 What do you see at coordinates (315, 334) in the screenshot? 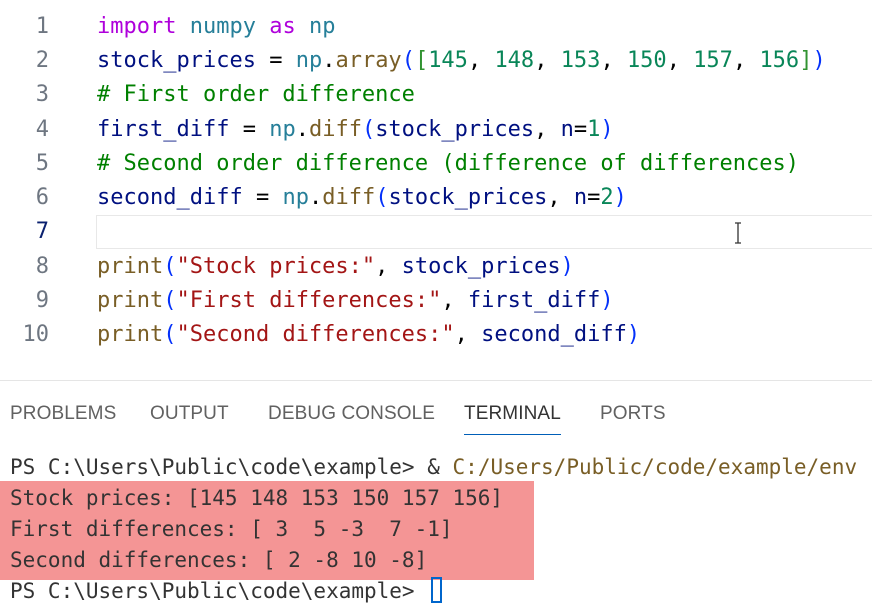
I see `token-string: "Second differences:"` at bounding box center [315, 334].